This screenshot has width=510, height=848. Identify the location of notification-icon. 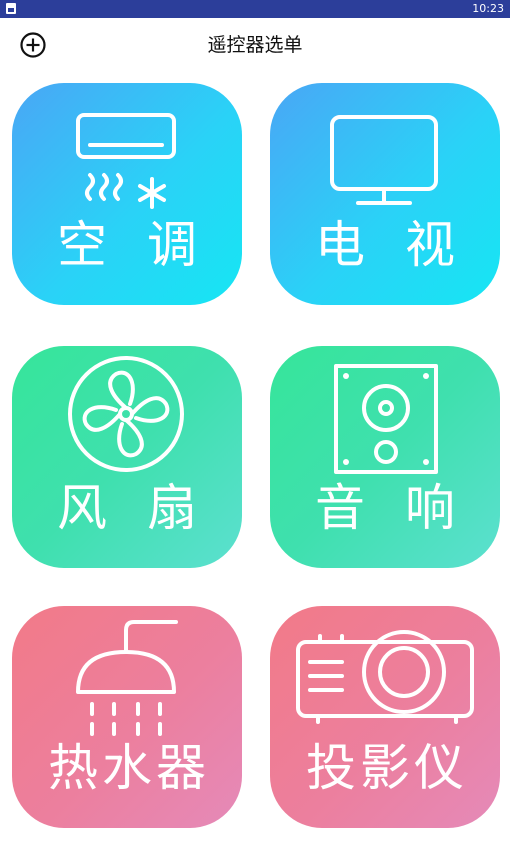
(11, 8).